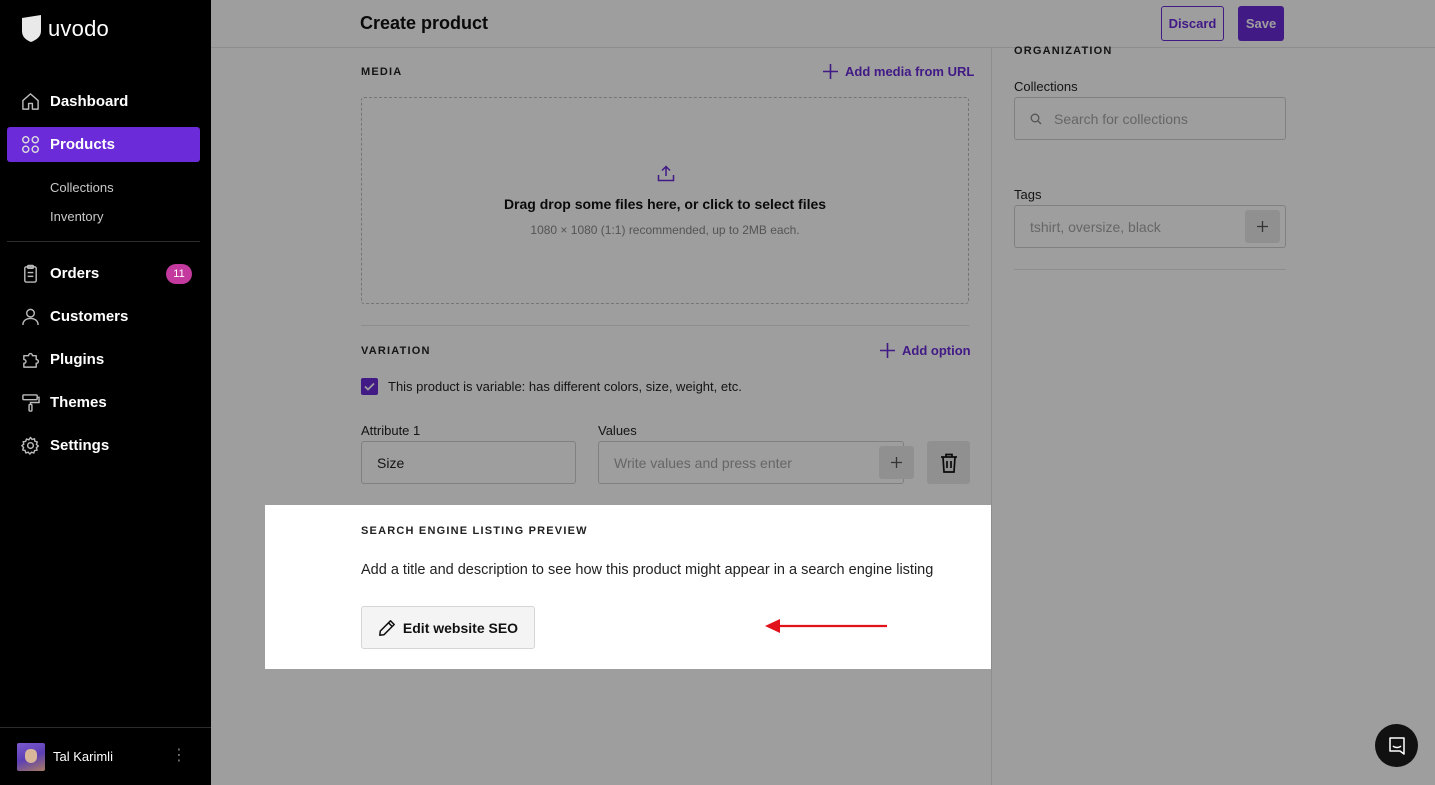  What do you see at coordinates (31, 28) in the screenshot?
I see `shield-logo-icon` at bounding box center [31, 28].